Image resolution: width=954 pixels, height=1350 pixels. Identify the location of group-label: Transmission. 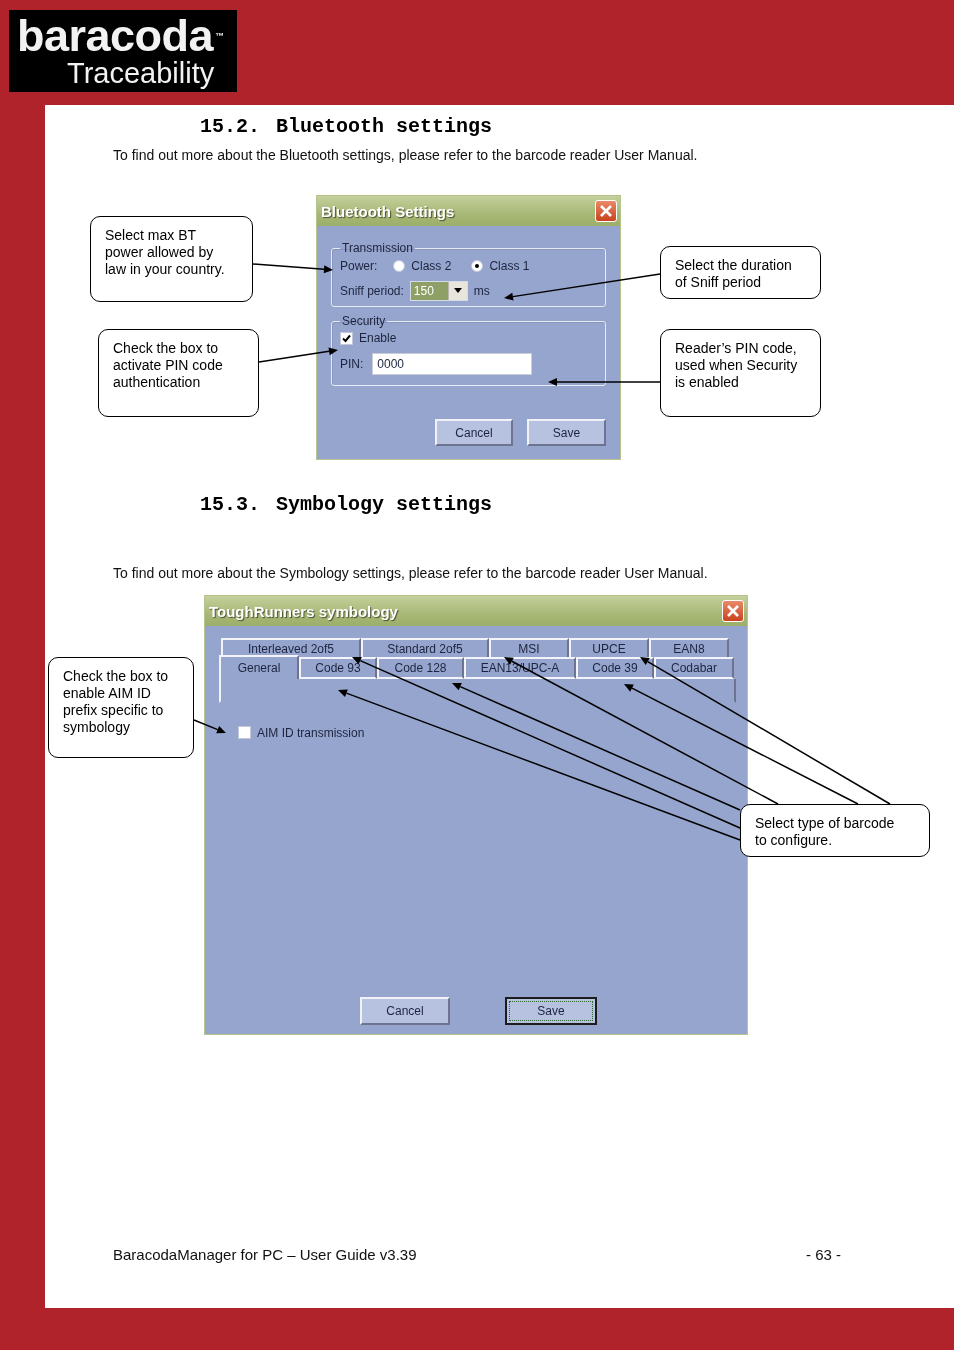
(377, 248).